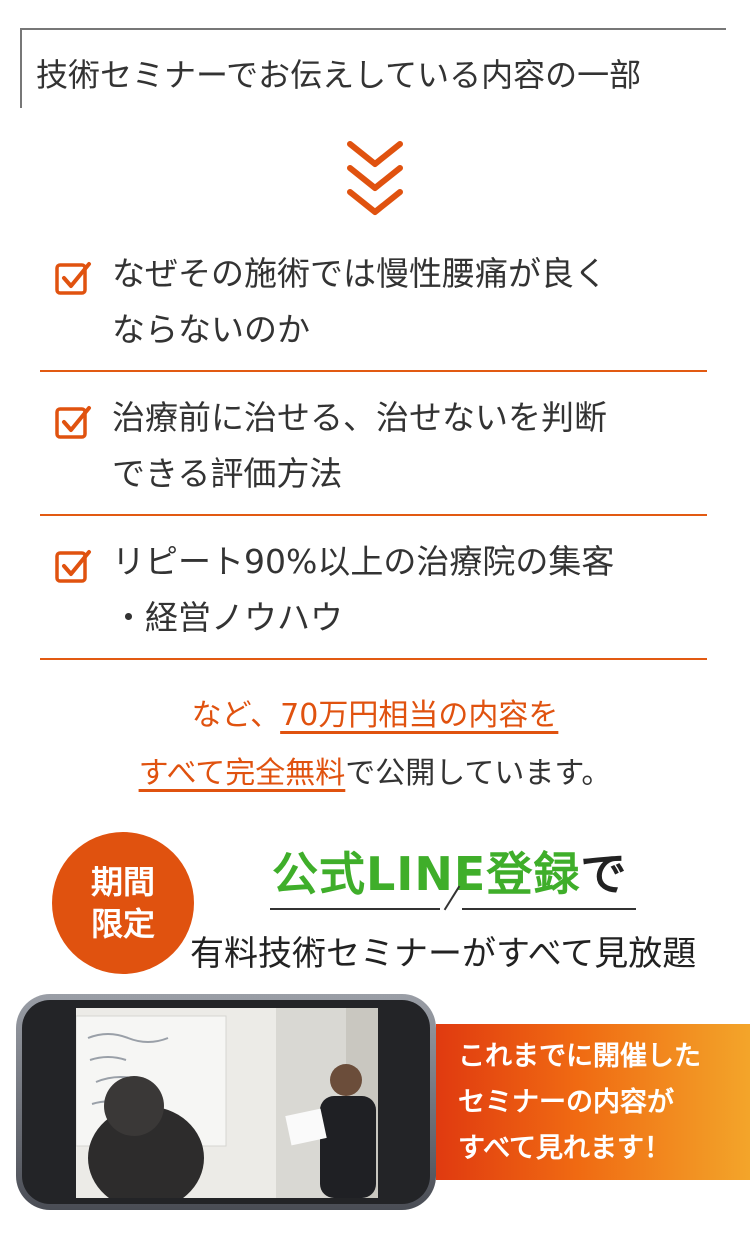 This screenshot has width=750, height=1252. I want to click on seminar-scene-image, so click(227, 1103).